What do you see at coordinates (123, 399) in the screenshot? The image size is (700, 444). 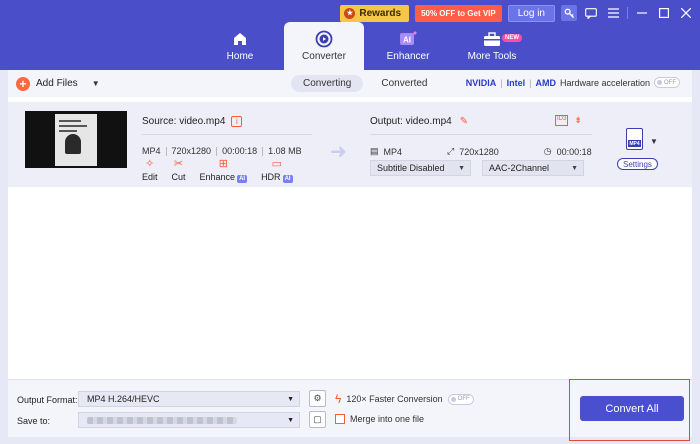 I see `output-format-value: MP4 H.264/HEVC` at bounding box center [123, 399].